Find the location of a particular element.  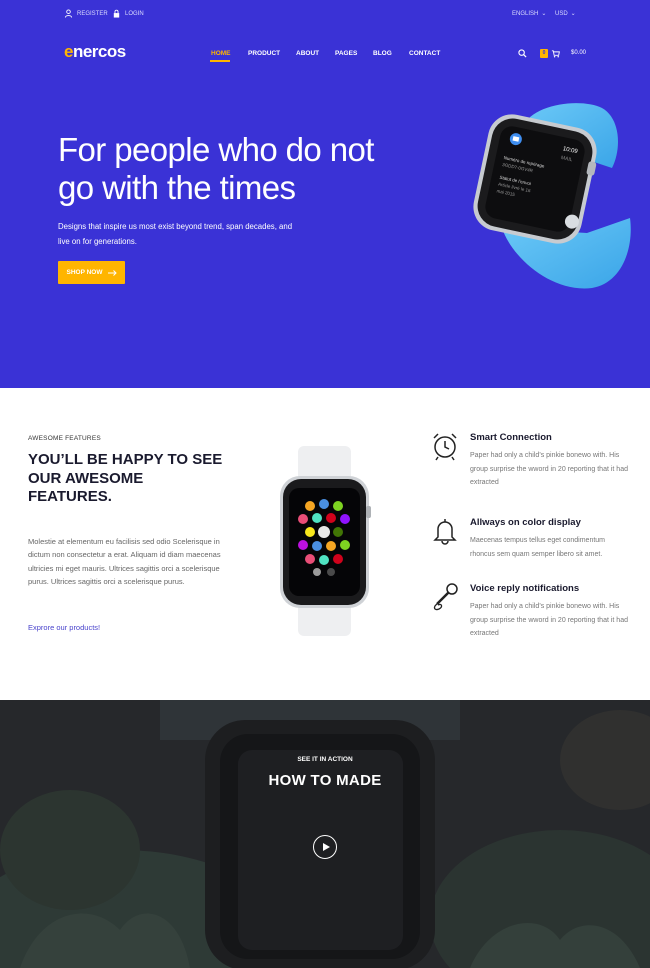

currency-value: USD is located at coordinates (561, 14).